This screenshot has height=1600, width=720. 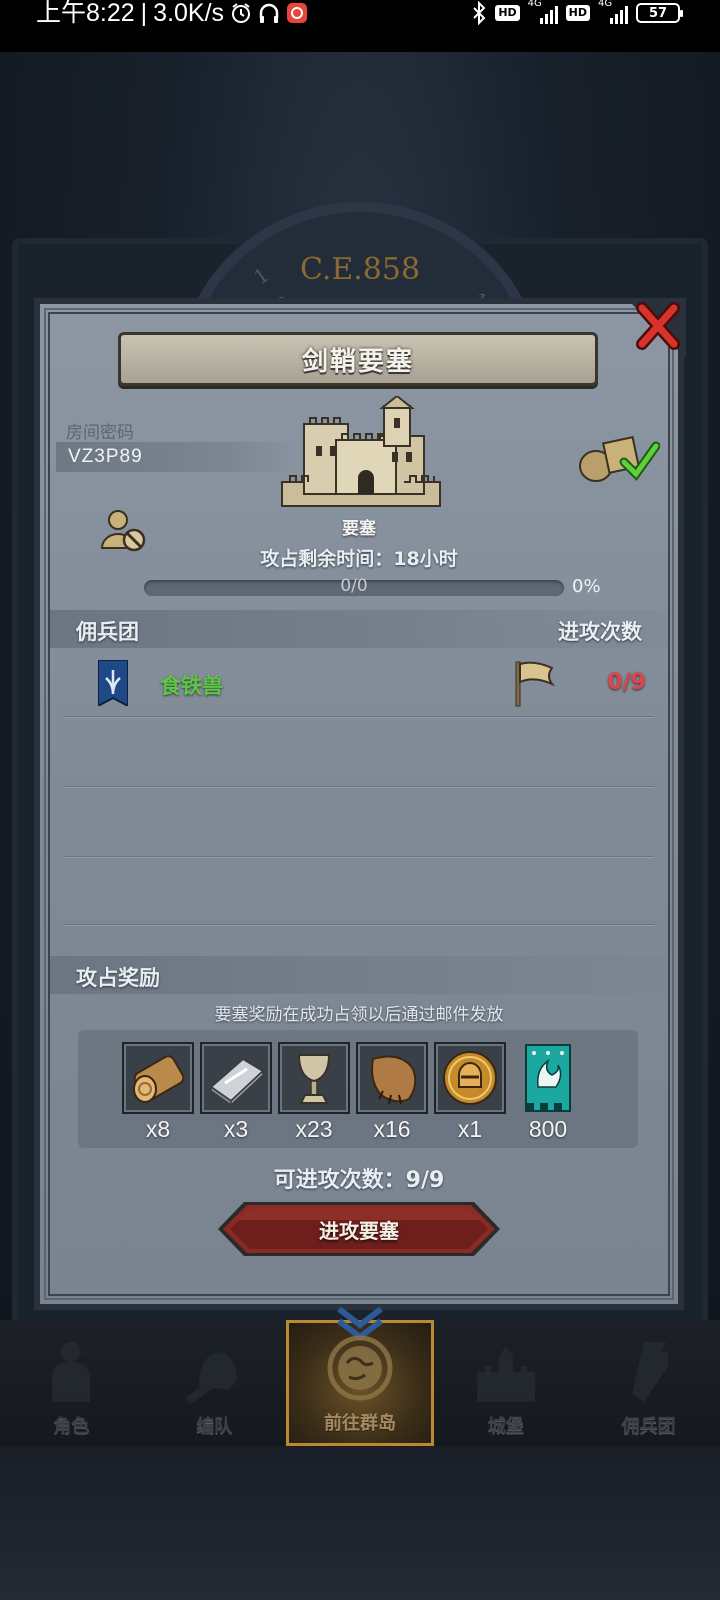 I want to click on reward-item-fur: x16, so click(x=392, y=1092).